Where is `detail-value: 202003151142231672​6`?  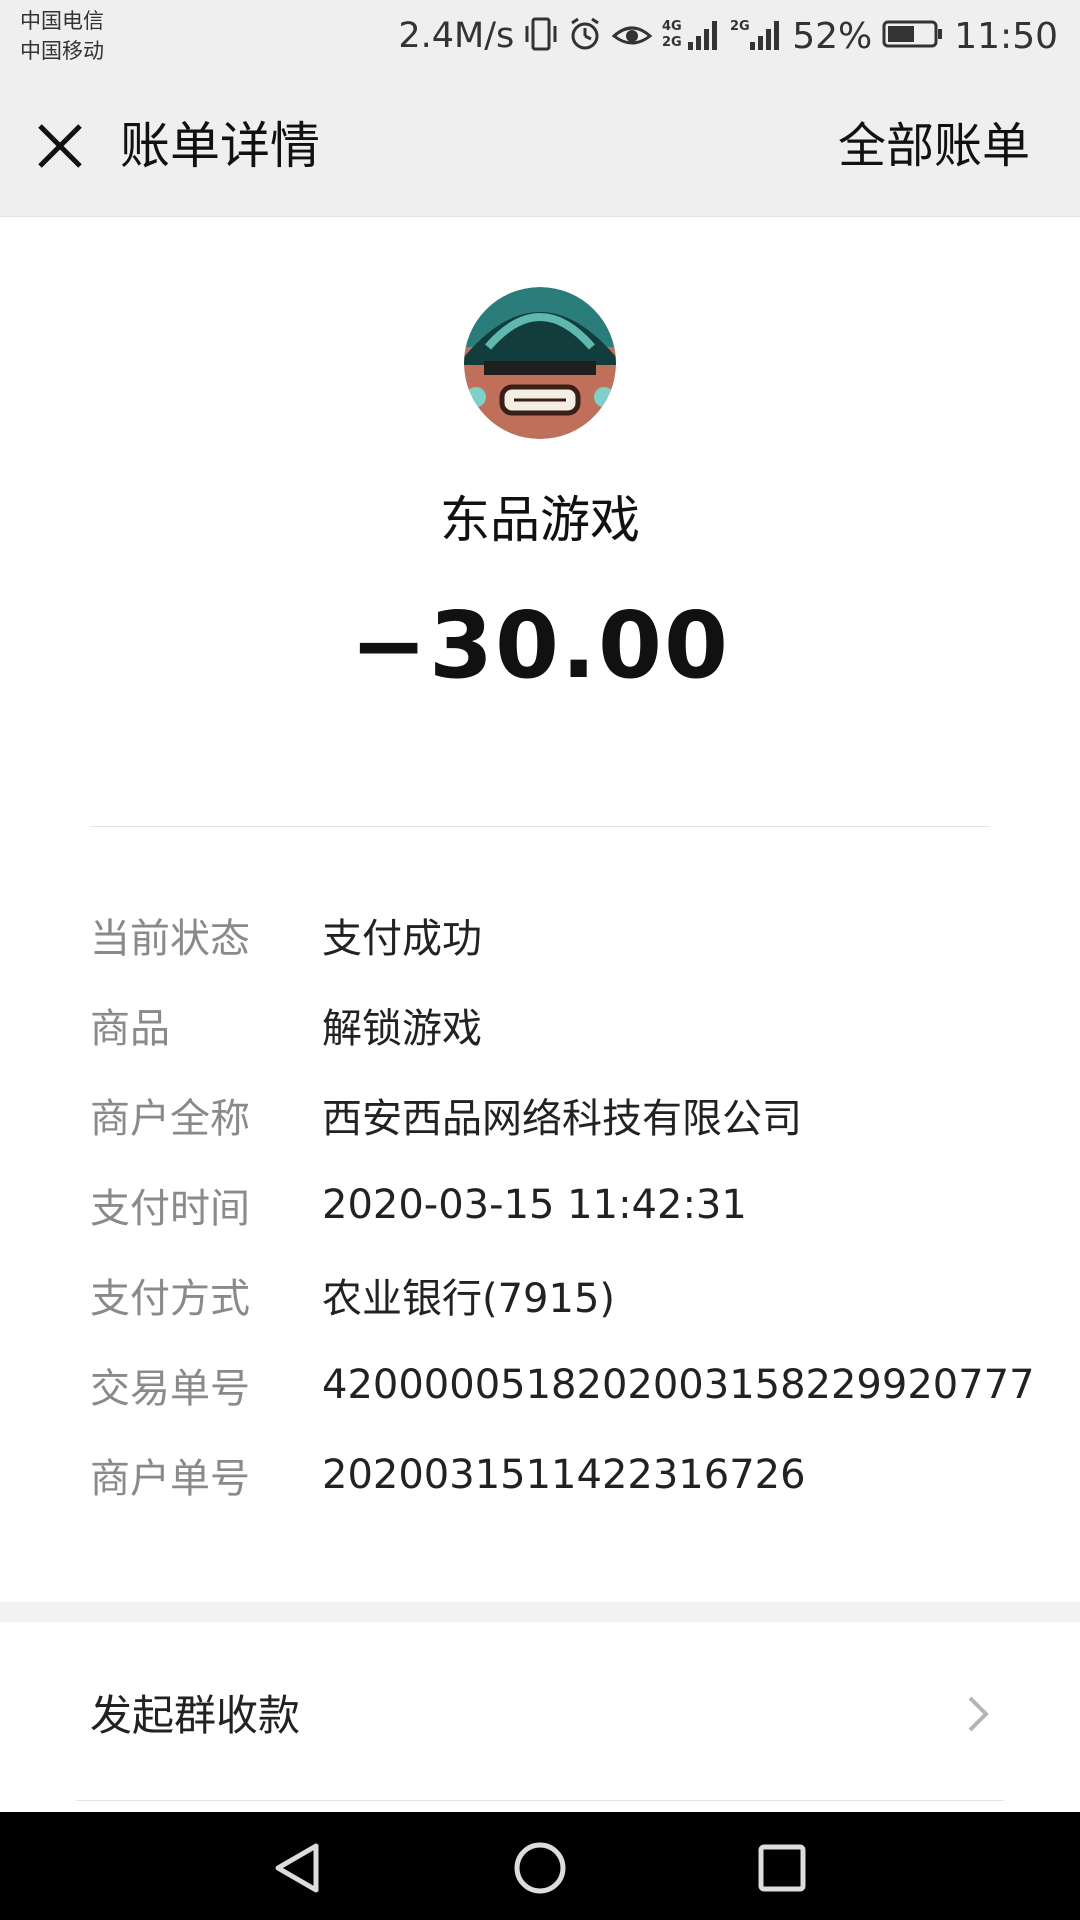
detail-value: 202003151142231672​6 is located at coordinates (564, 1475).